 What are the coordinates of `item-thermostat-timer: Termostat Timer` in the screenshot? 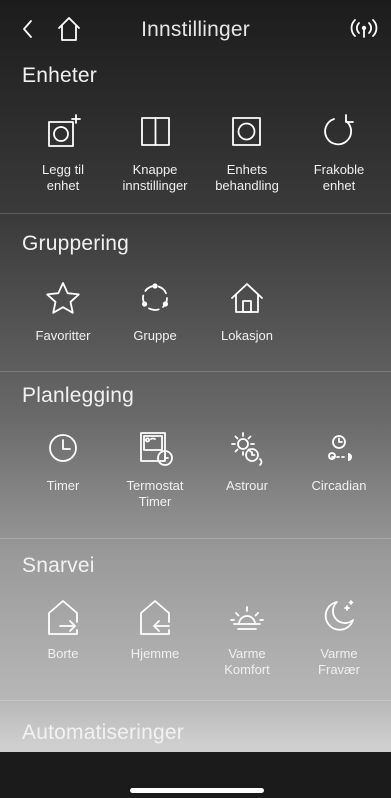 It's located at (155, 469).